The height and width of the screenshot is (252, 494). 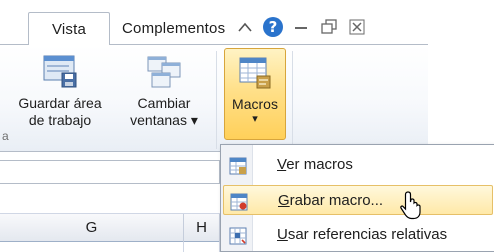 What do you see at coordinates (164, 120) in the screenshot?
I see `cambiar-label-line2: ventanas ▾` at bounding box center [164, 120].